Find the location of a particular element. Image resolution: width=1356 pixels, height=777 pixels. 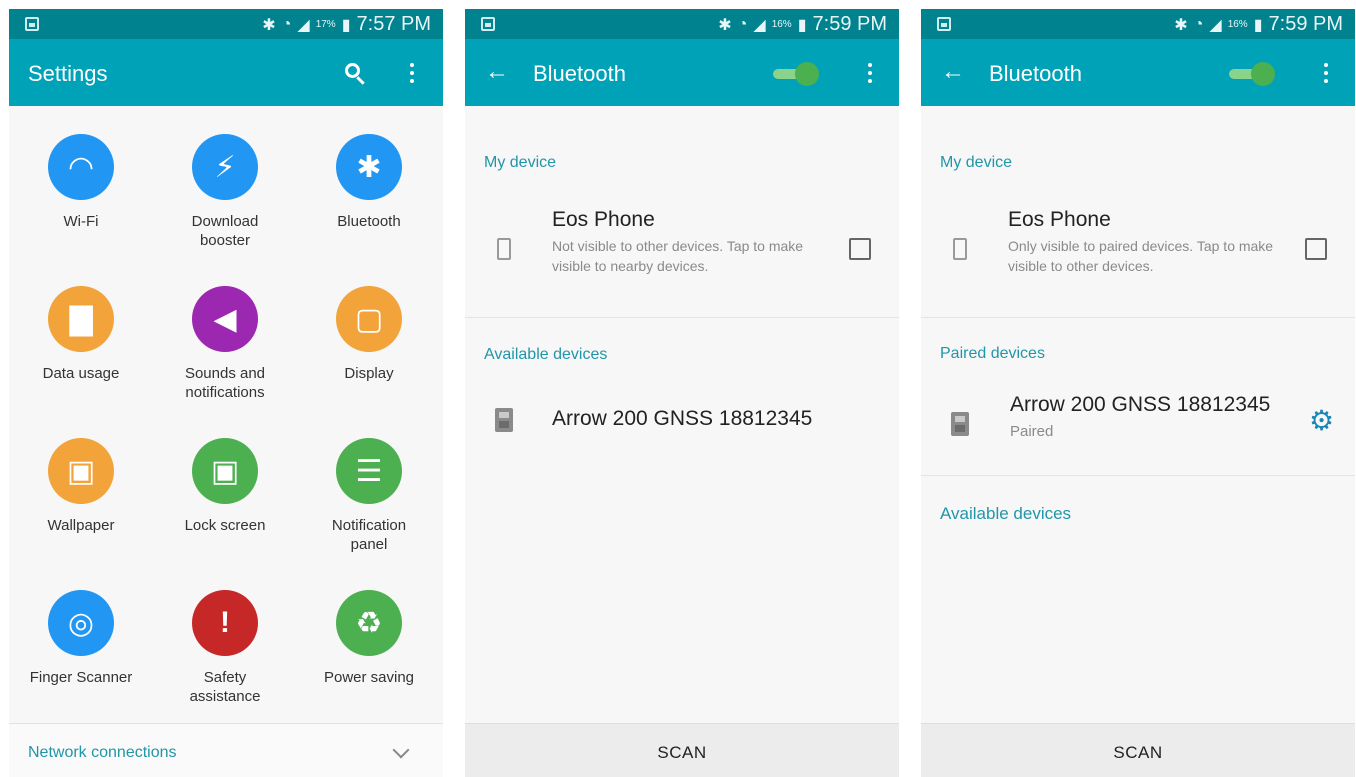

search-icon is located at coordinates (356, 74).